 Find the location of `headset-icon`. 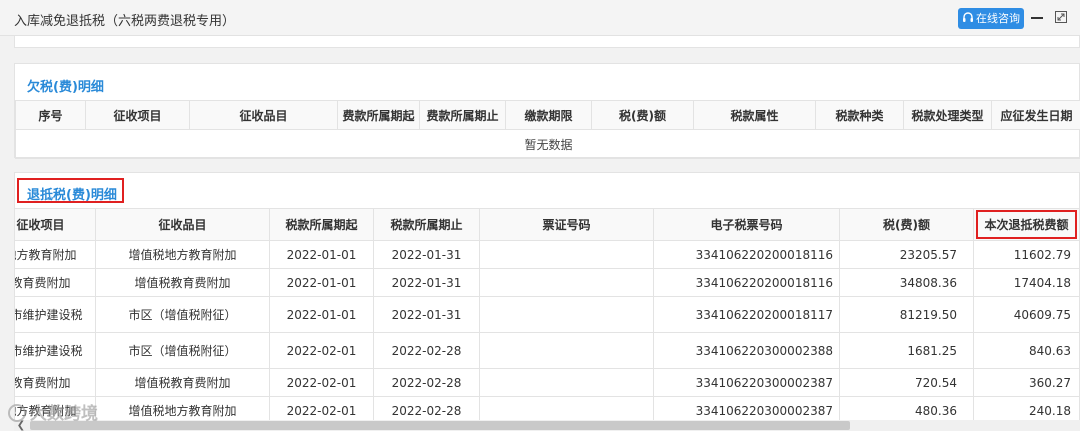

headset-icon is located at coordinates (968, 17).